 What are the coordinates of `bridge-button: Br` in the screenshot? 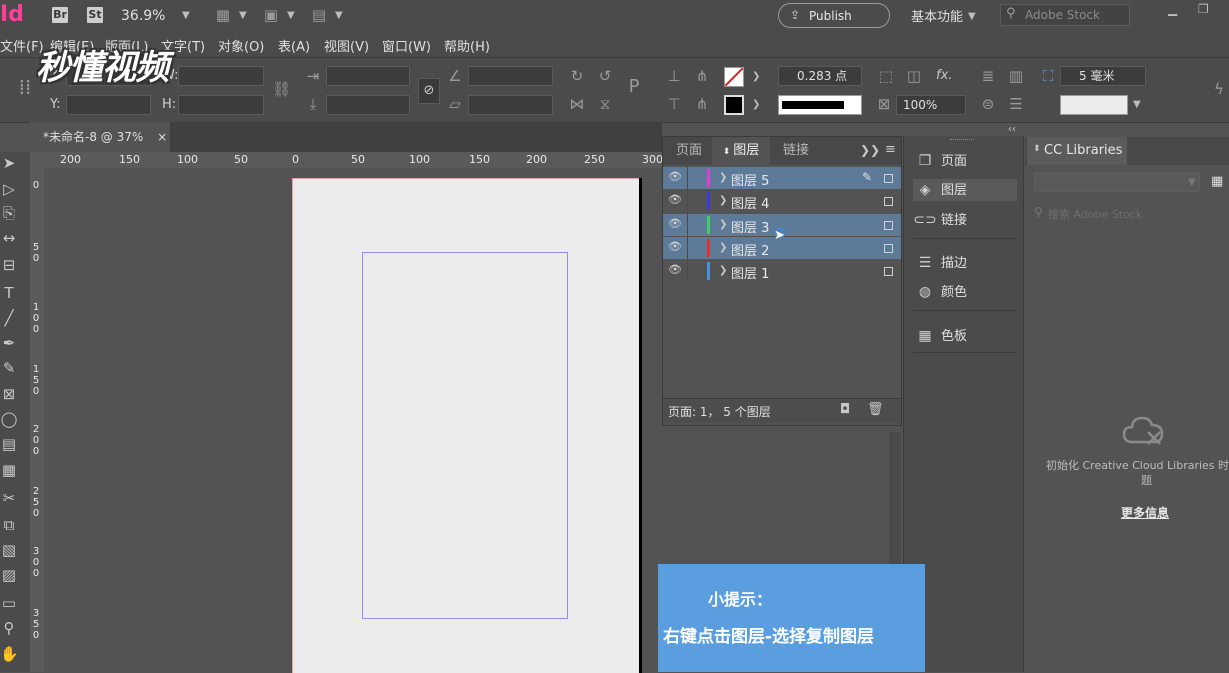 It's located at (60, 15).